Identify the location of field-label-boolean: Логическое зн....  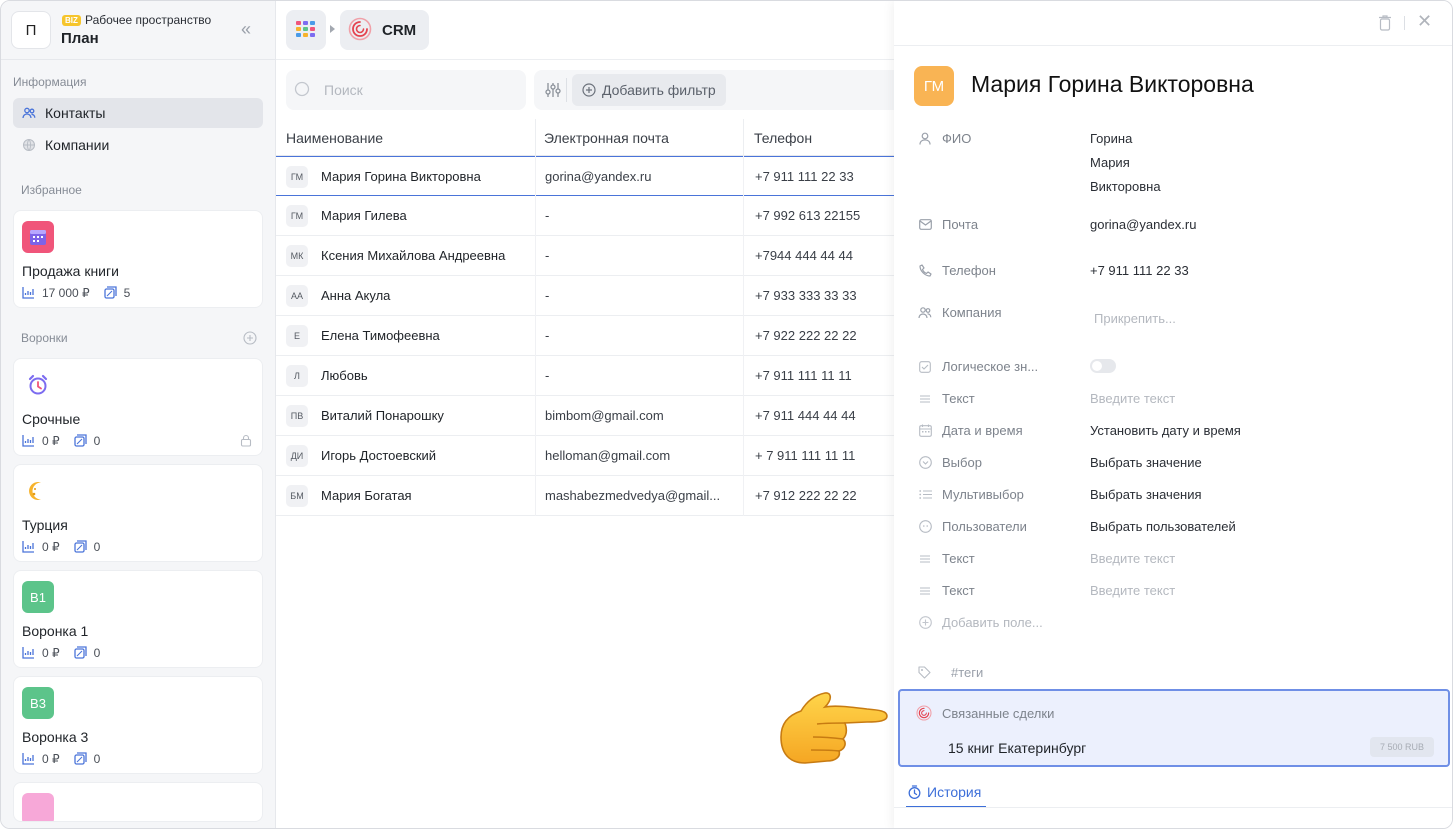
(978, 366).